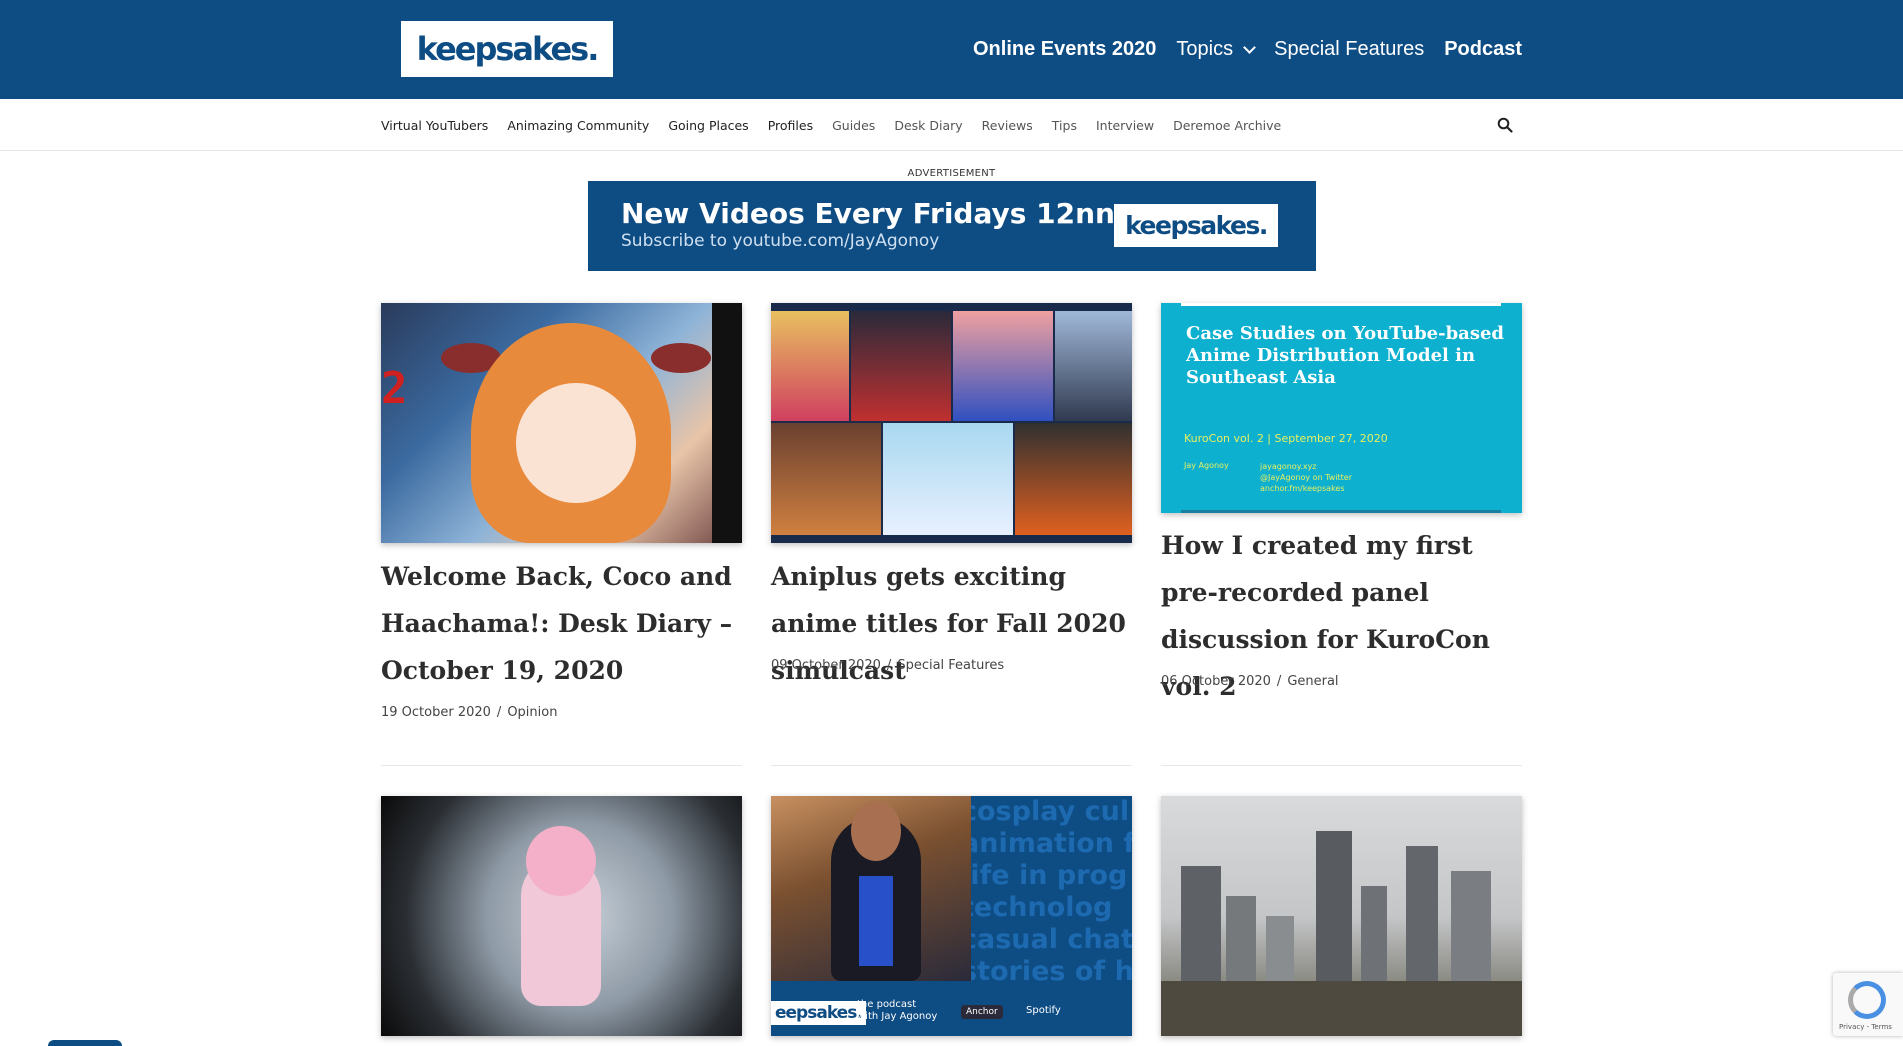 The height and width of the screenshot is (1046, 1903). I want to click on subnav-reviews: Reviews, so click(1007, 125).